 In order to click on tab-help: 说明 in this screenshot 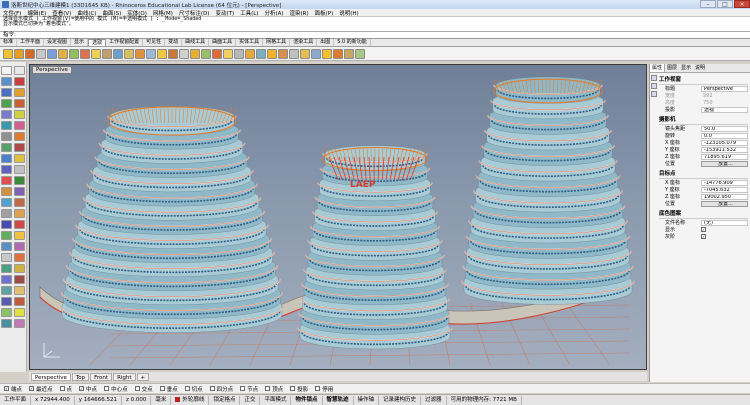, I will do `click(700, 68)`.